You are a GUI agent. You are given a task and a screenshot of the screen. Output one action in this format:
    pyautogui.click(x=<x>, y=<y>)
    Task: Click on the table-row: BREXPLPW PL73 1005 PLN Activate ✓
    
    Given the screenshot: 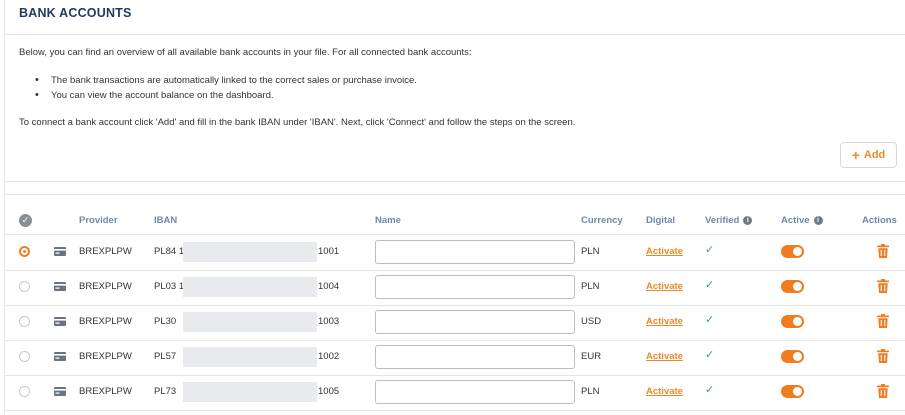 What is the action you would take?
    pyautogui.click(x=455, y=393)
    